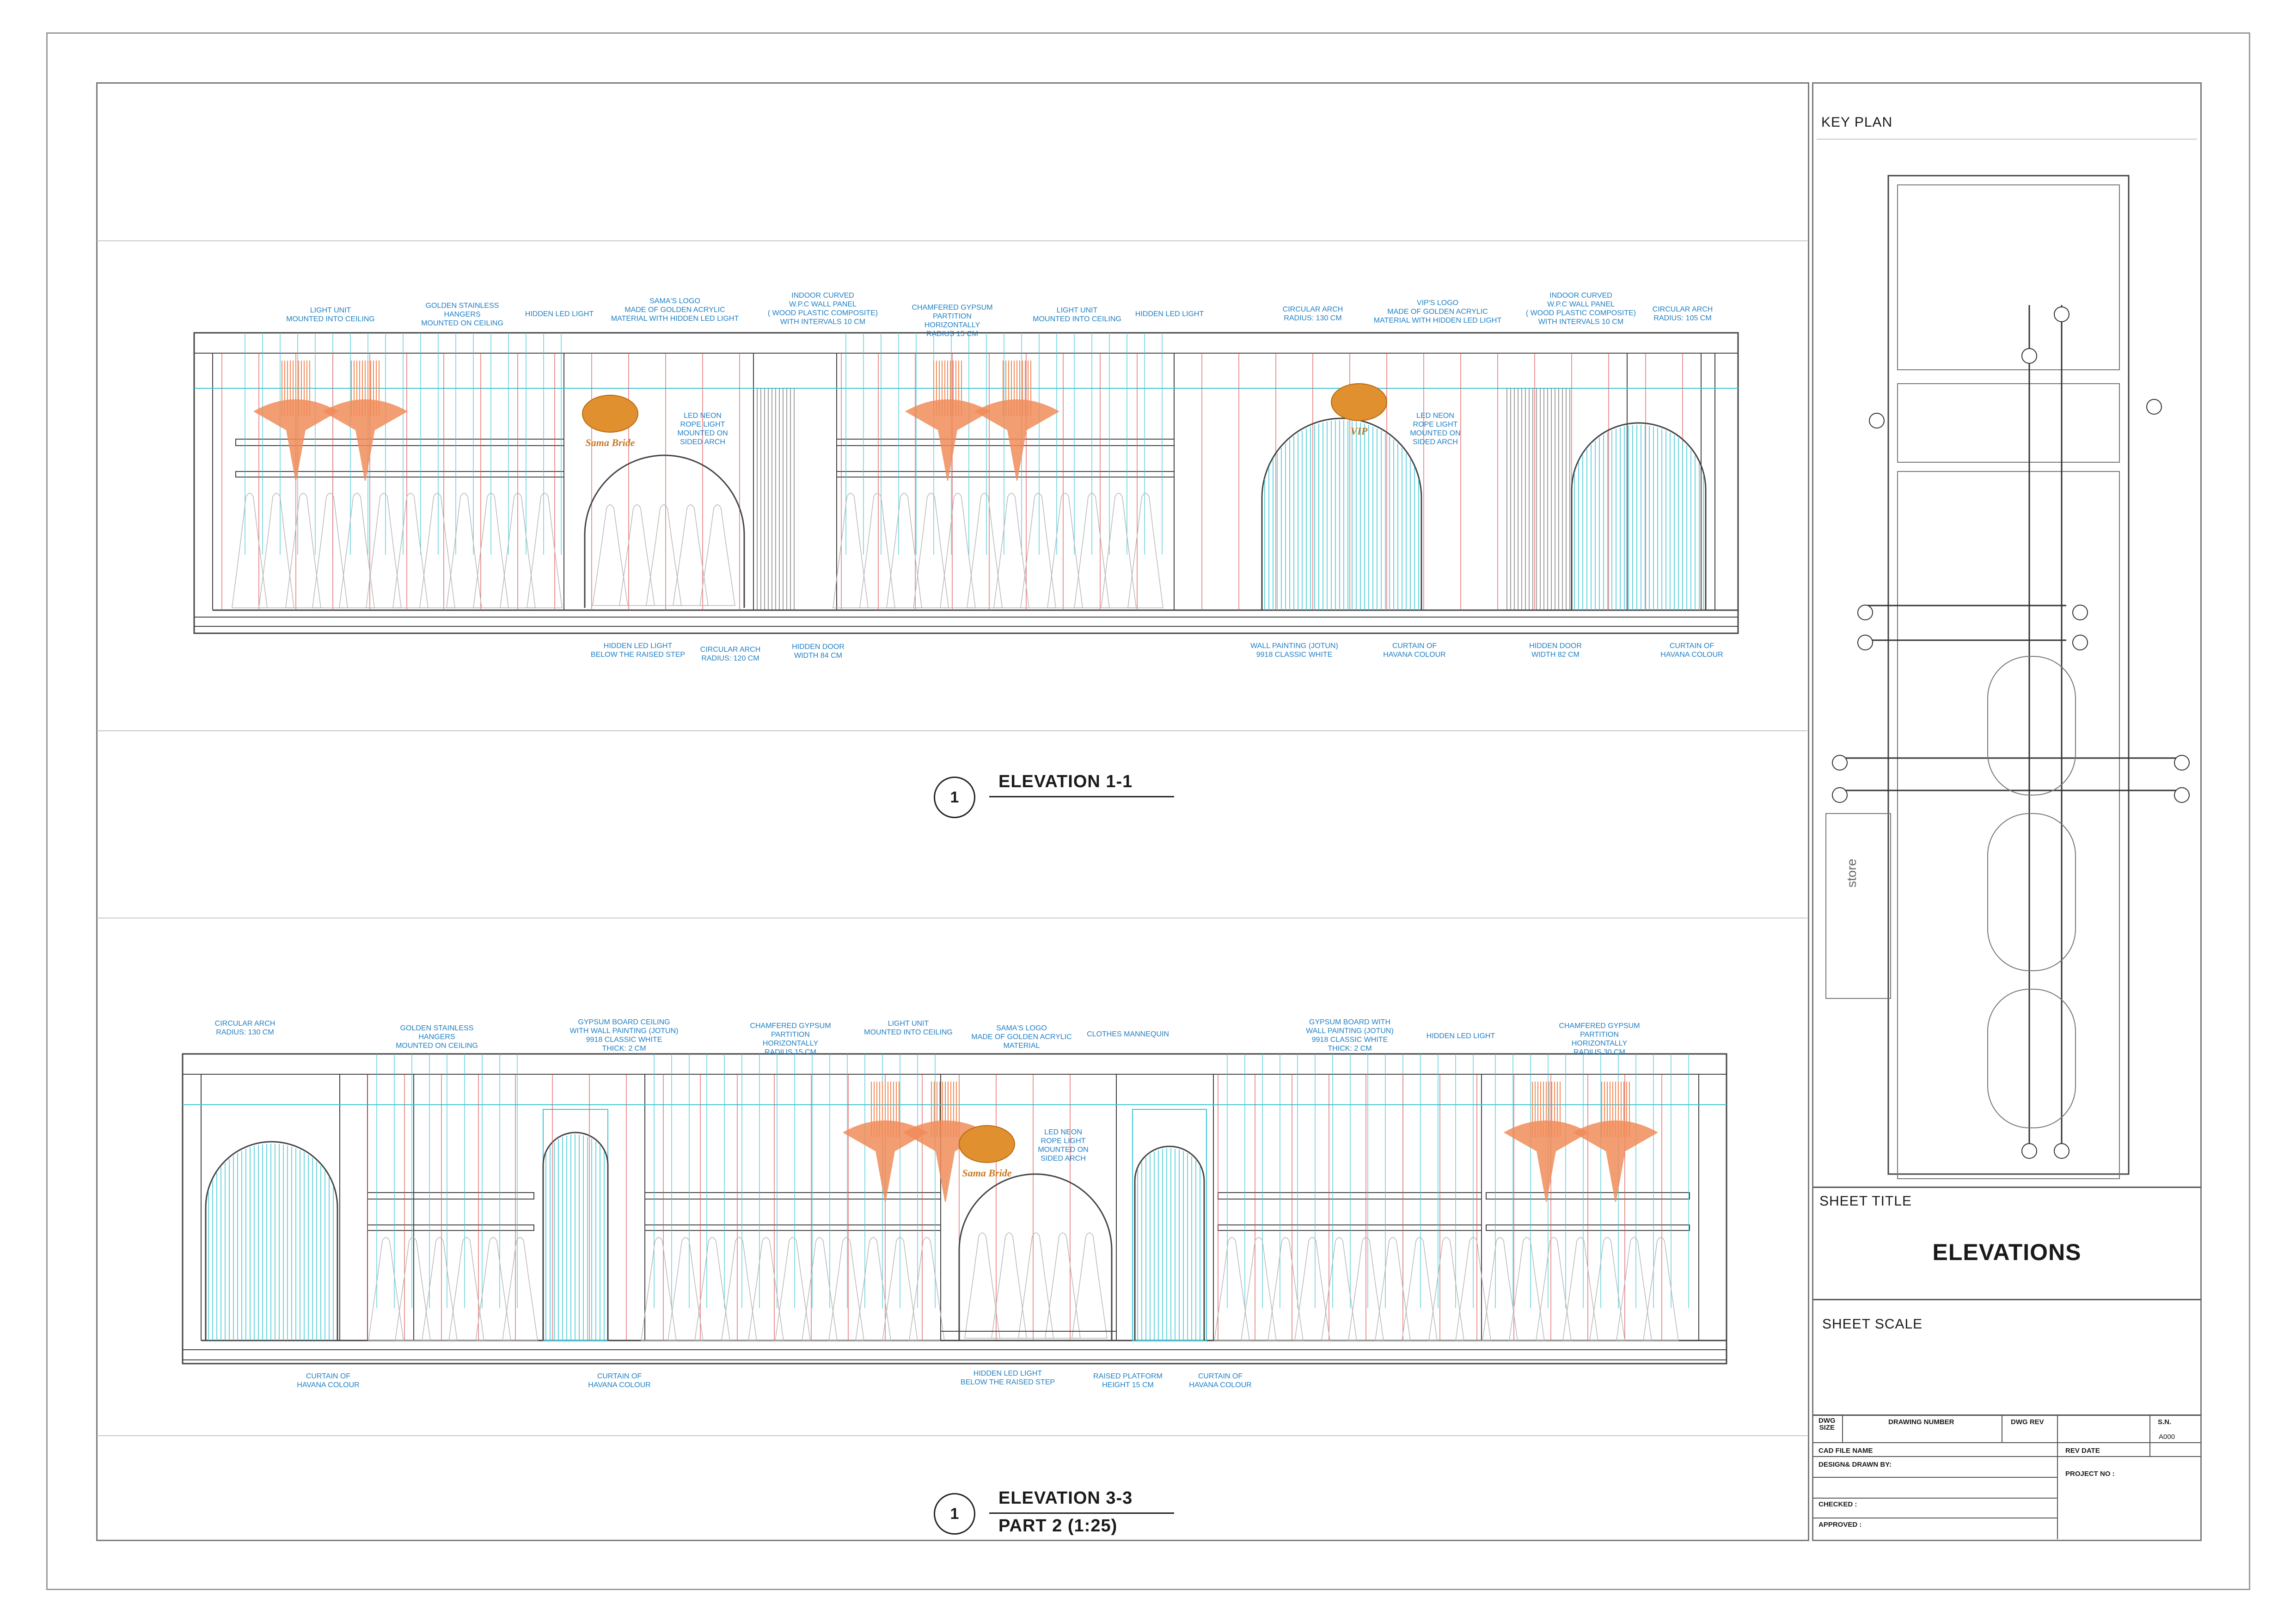  I want to click on elevation-3-3-number: 1, so click(954, 1514).